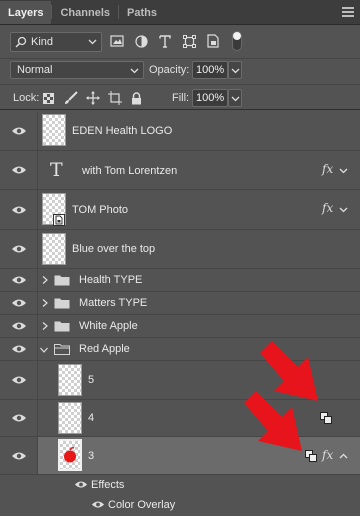 The image size is (360, 516). Describe the element at coordinates (21, 42) in the screenshot. I see `search-icon` at that location.